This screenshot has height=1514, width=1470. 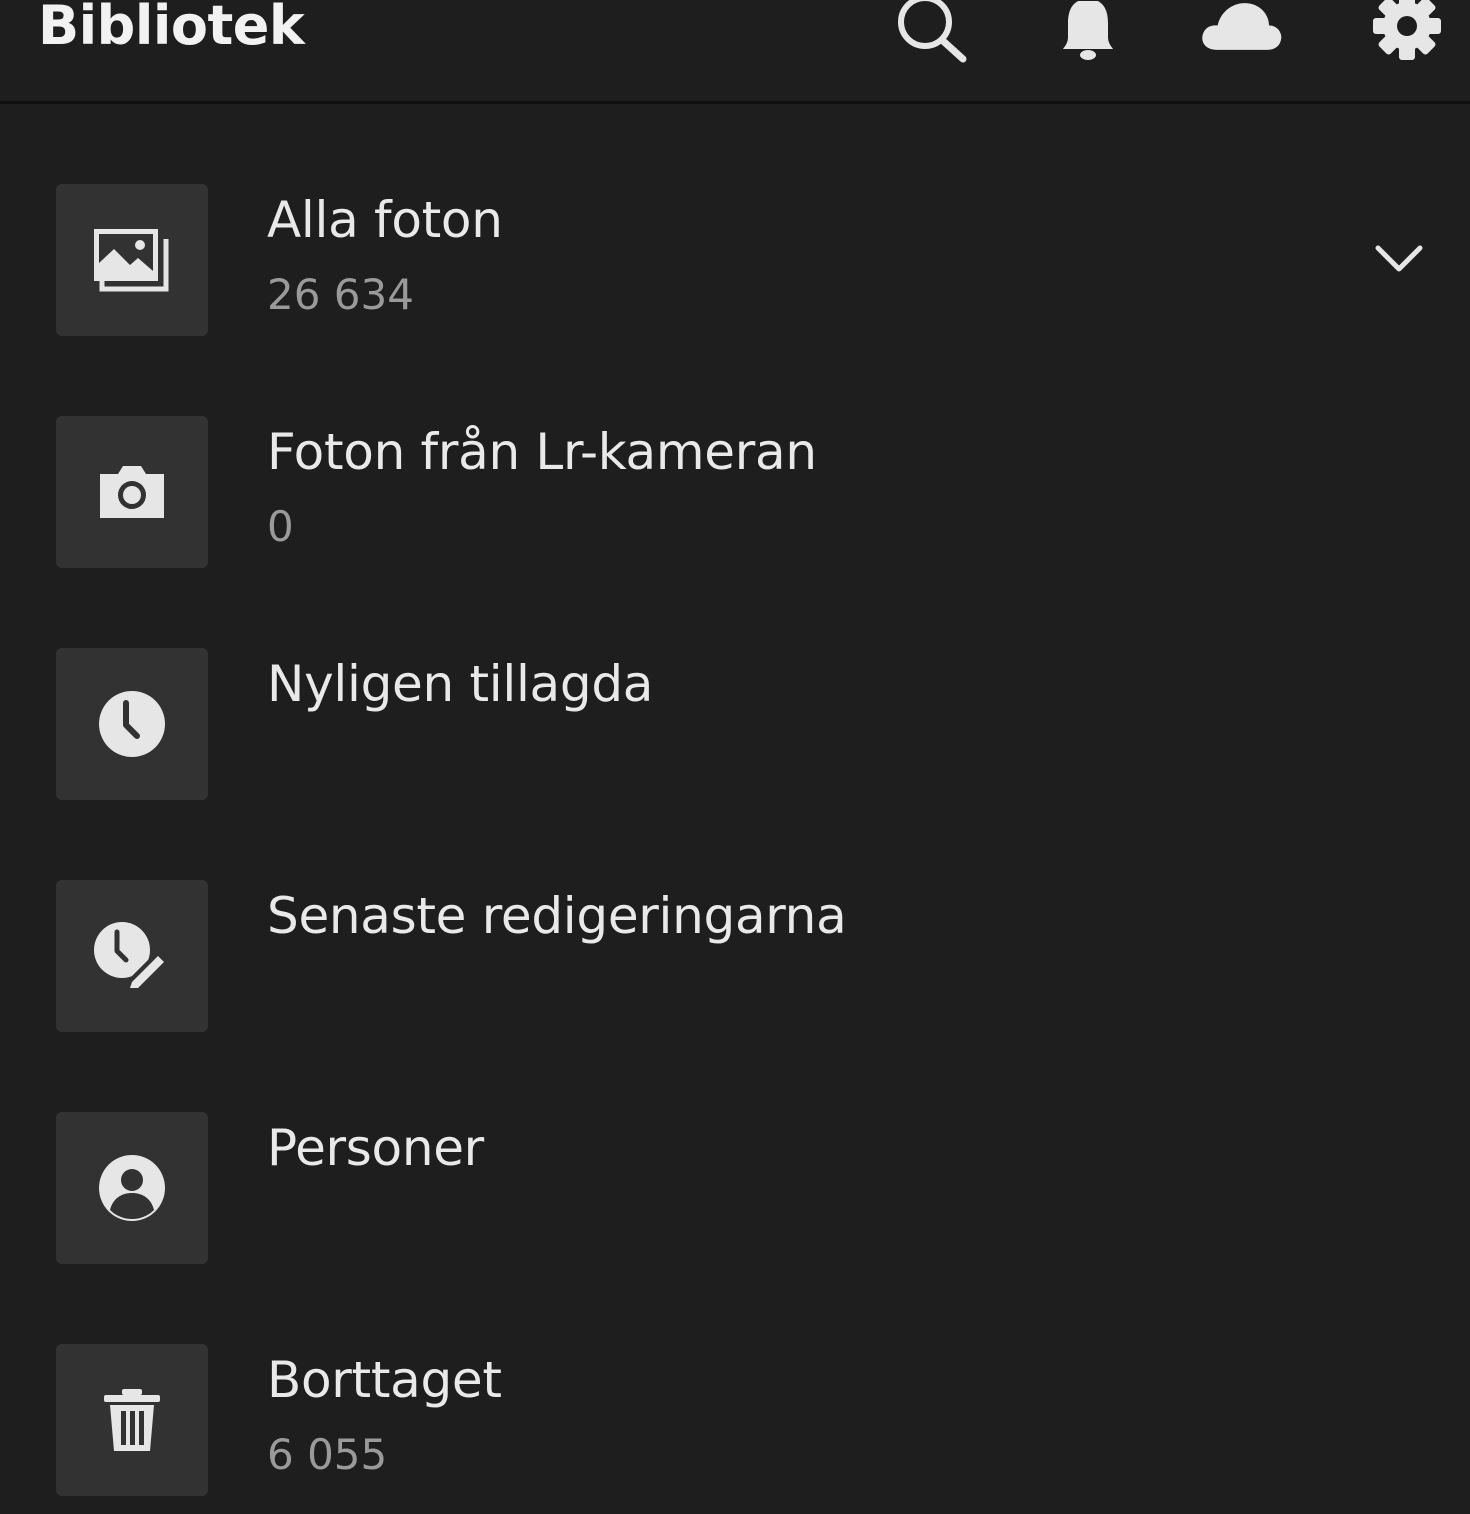 What do you see at coordinates (375, 1148) in the screenshot?
I see `item-label: Personer` at bounding box center [375, 1148].